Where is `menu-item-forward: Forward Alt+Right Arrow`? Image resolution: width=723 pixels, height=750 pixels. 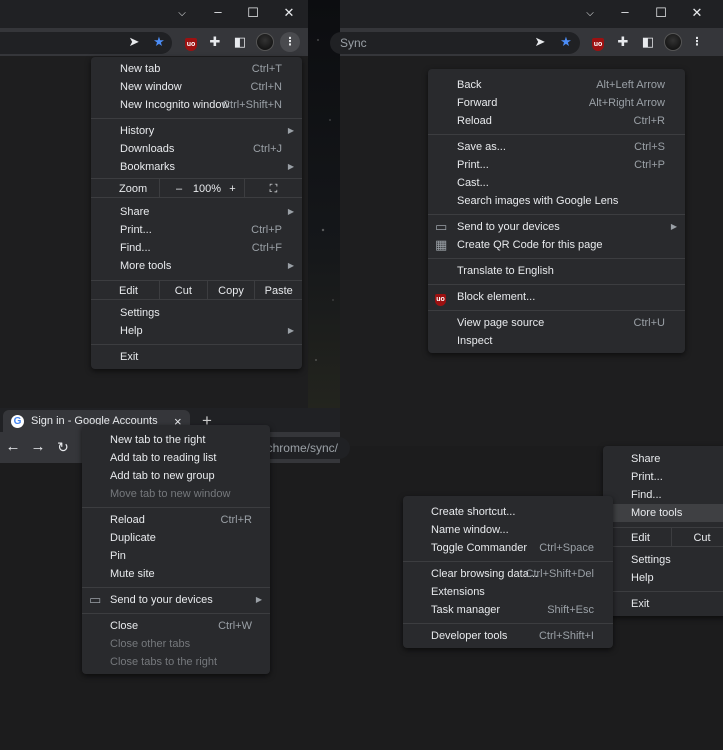 menu-item-forward: Forward Alt+Right Arrow is located at coordinates (556, 103).